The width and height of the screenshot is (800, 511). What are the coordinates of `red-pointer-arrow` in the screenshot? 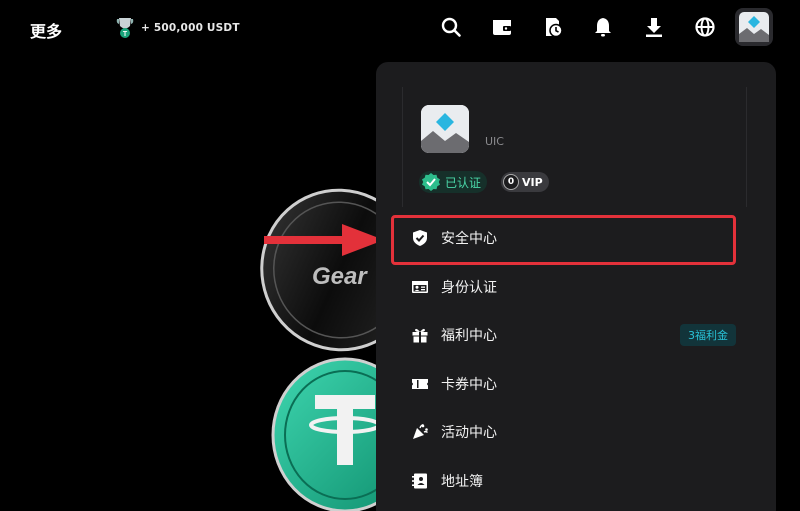 It's located at (324, 240).